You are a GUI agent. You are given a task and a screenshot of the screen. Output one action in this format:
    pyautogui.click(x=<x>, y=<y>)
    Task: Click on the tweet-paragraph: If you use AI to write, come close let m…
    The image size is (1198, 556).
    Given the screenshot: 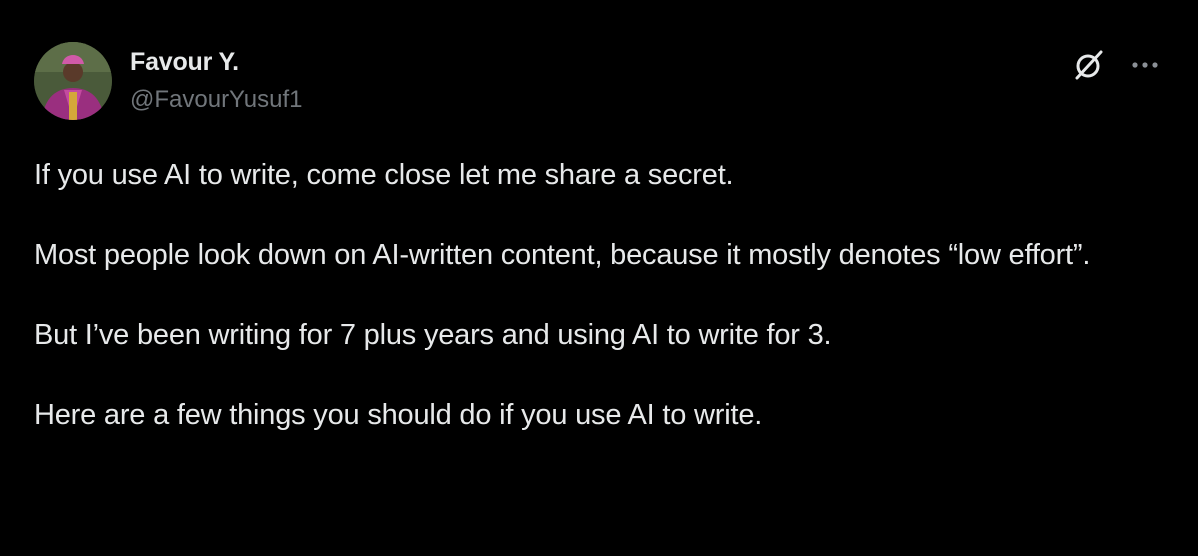 What is the action you would take?
    pyautogui.click(x=384, y=175)
    